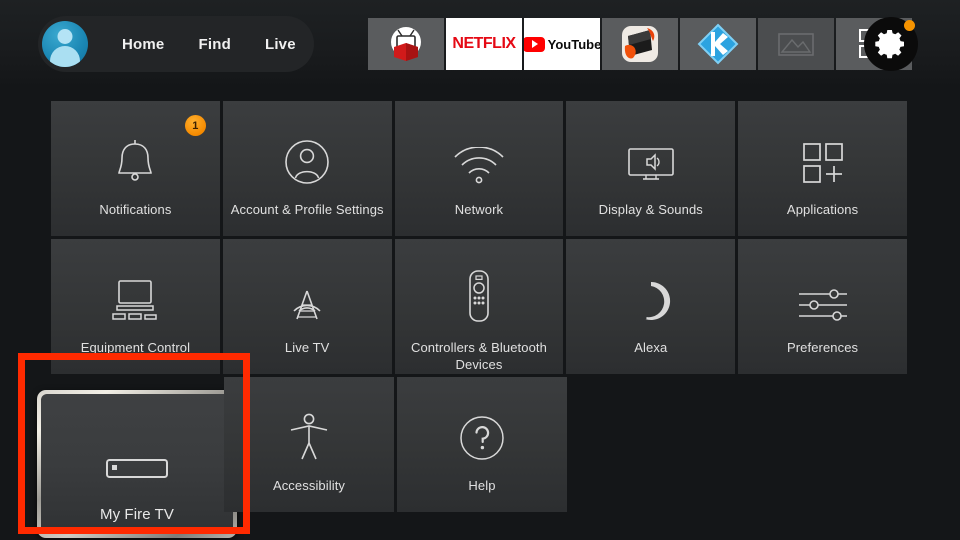 This screenshot has height=540, width=960. What do you see at coordinates (135, 156) in the screenshot?
I see `bell-icon` at bounding box center [135, 156].